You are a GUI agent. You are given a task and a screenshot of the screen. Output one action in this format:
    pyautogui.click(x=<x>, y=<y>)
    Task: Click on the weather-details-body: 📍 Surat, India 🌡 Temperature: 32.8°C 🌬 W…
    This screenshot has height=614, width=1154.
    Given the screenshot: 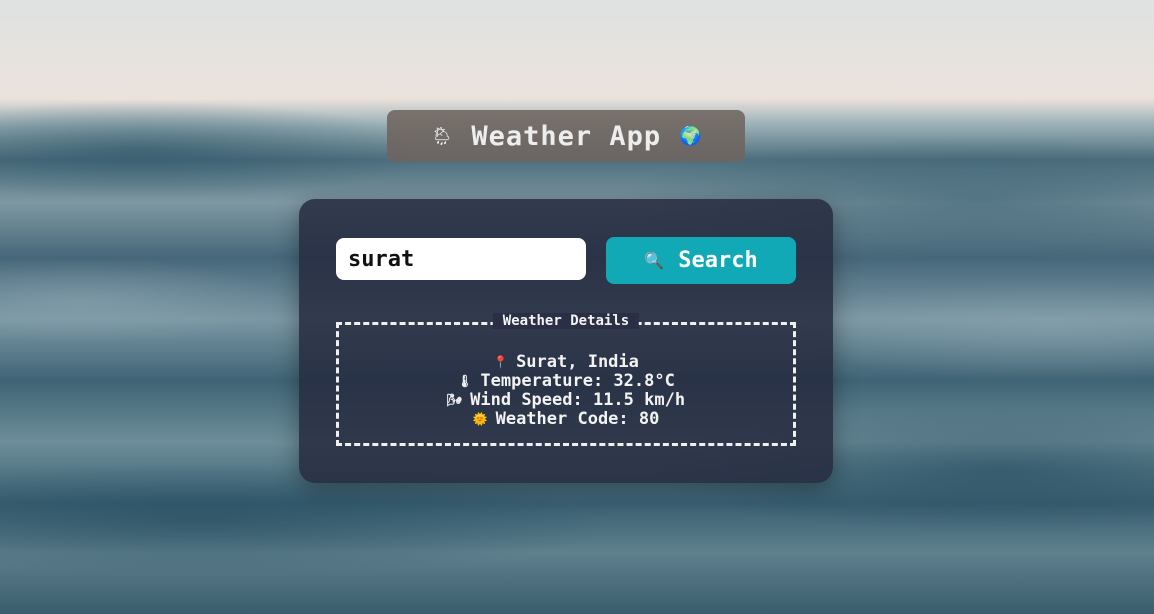 What is the action you would take?
    pyautogui.click(x=566, y=391)
    